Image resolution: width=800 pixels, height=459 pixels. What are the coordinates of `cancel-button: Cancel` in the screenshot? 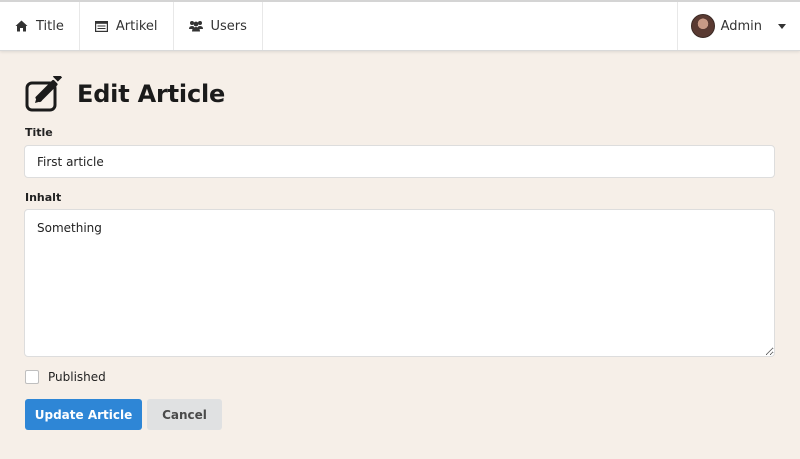 It's located at (184, 414).